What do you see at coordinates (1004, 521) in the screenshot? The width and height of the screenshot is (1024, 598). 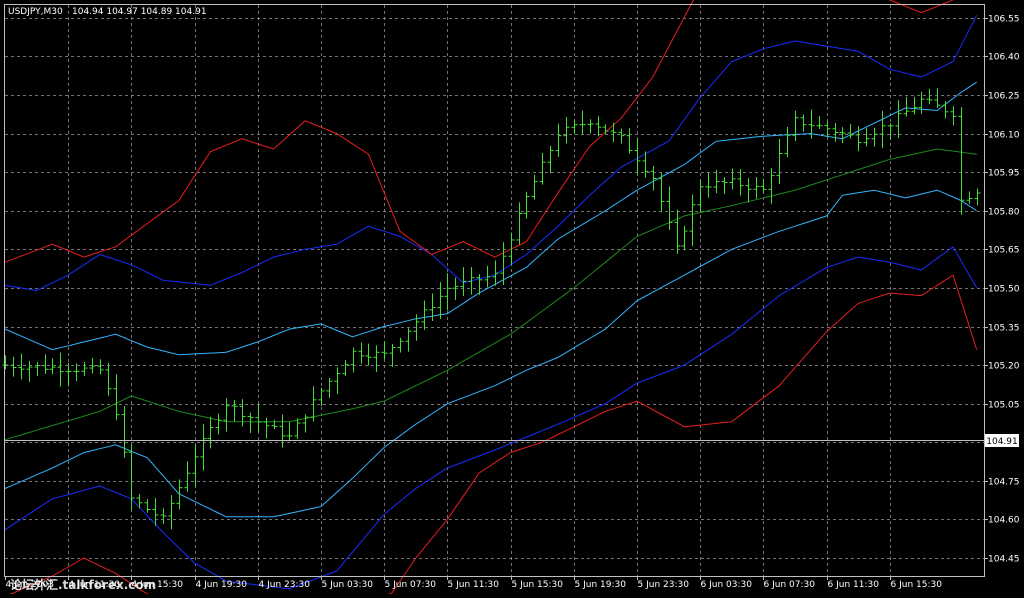 I see `y-tick-label: 104.60` at bounding box center [1004, 521].